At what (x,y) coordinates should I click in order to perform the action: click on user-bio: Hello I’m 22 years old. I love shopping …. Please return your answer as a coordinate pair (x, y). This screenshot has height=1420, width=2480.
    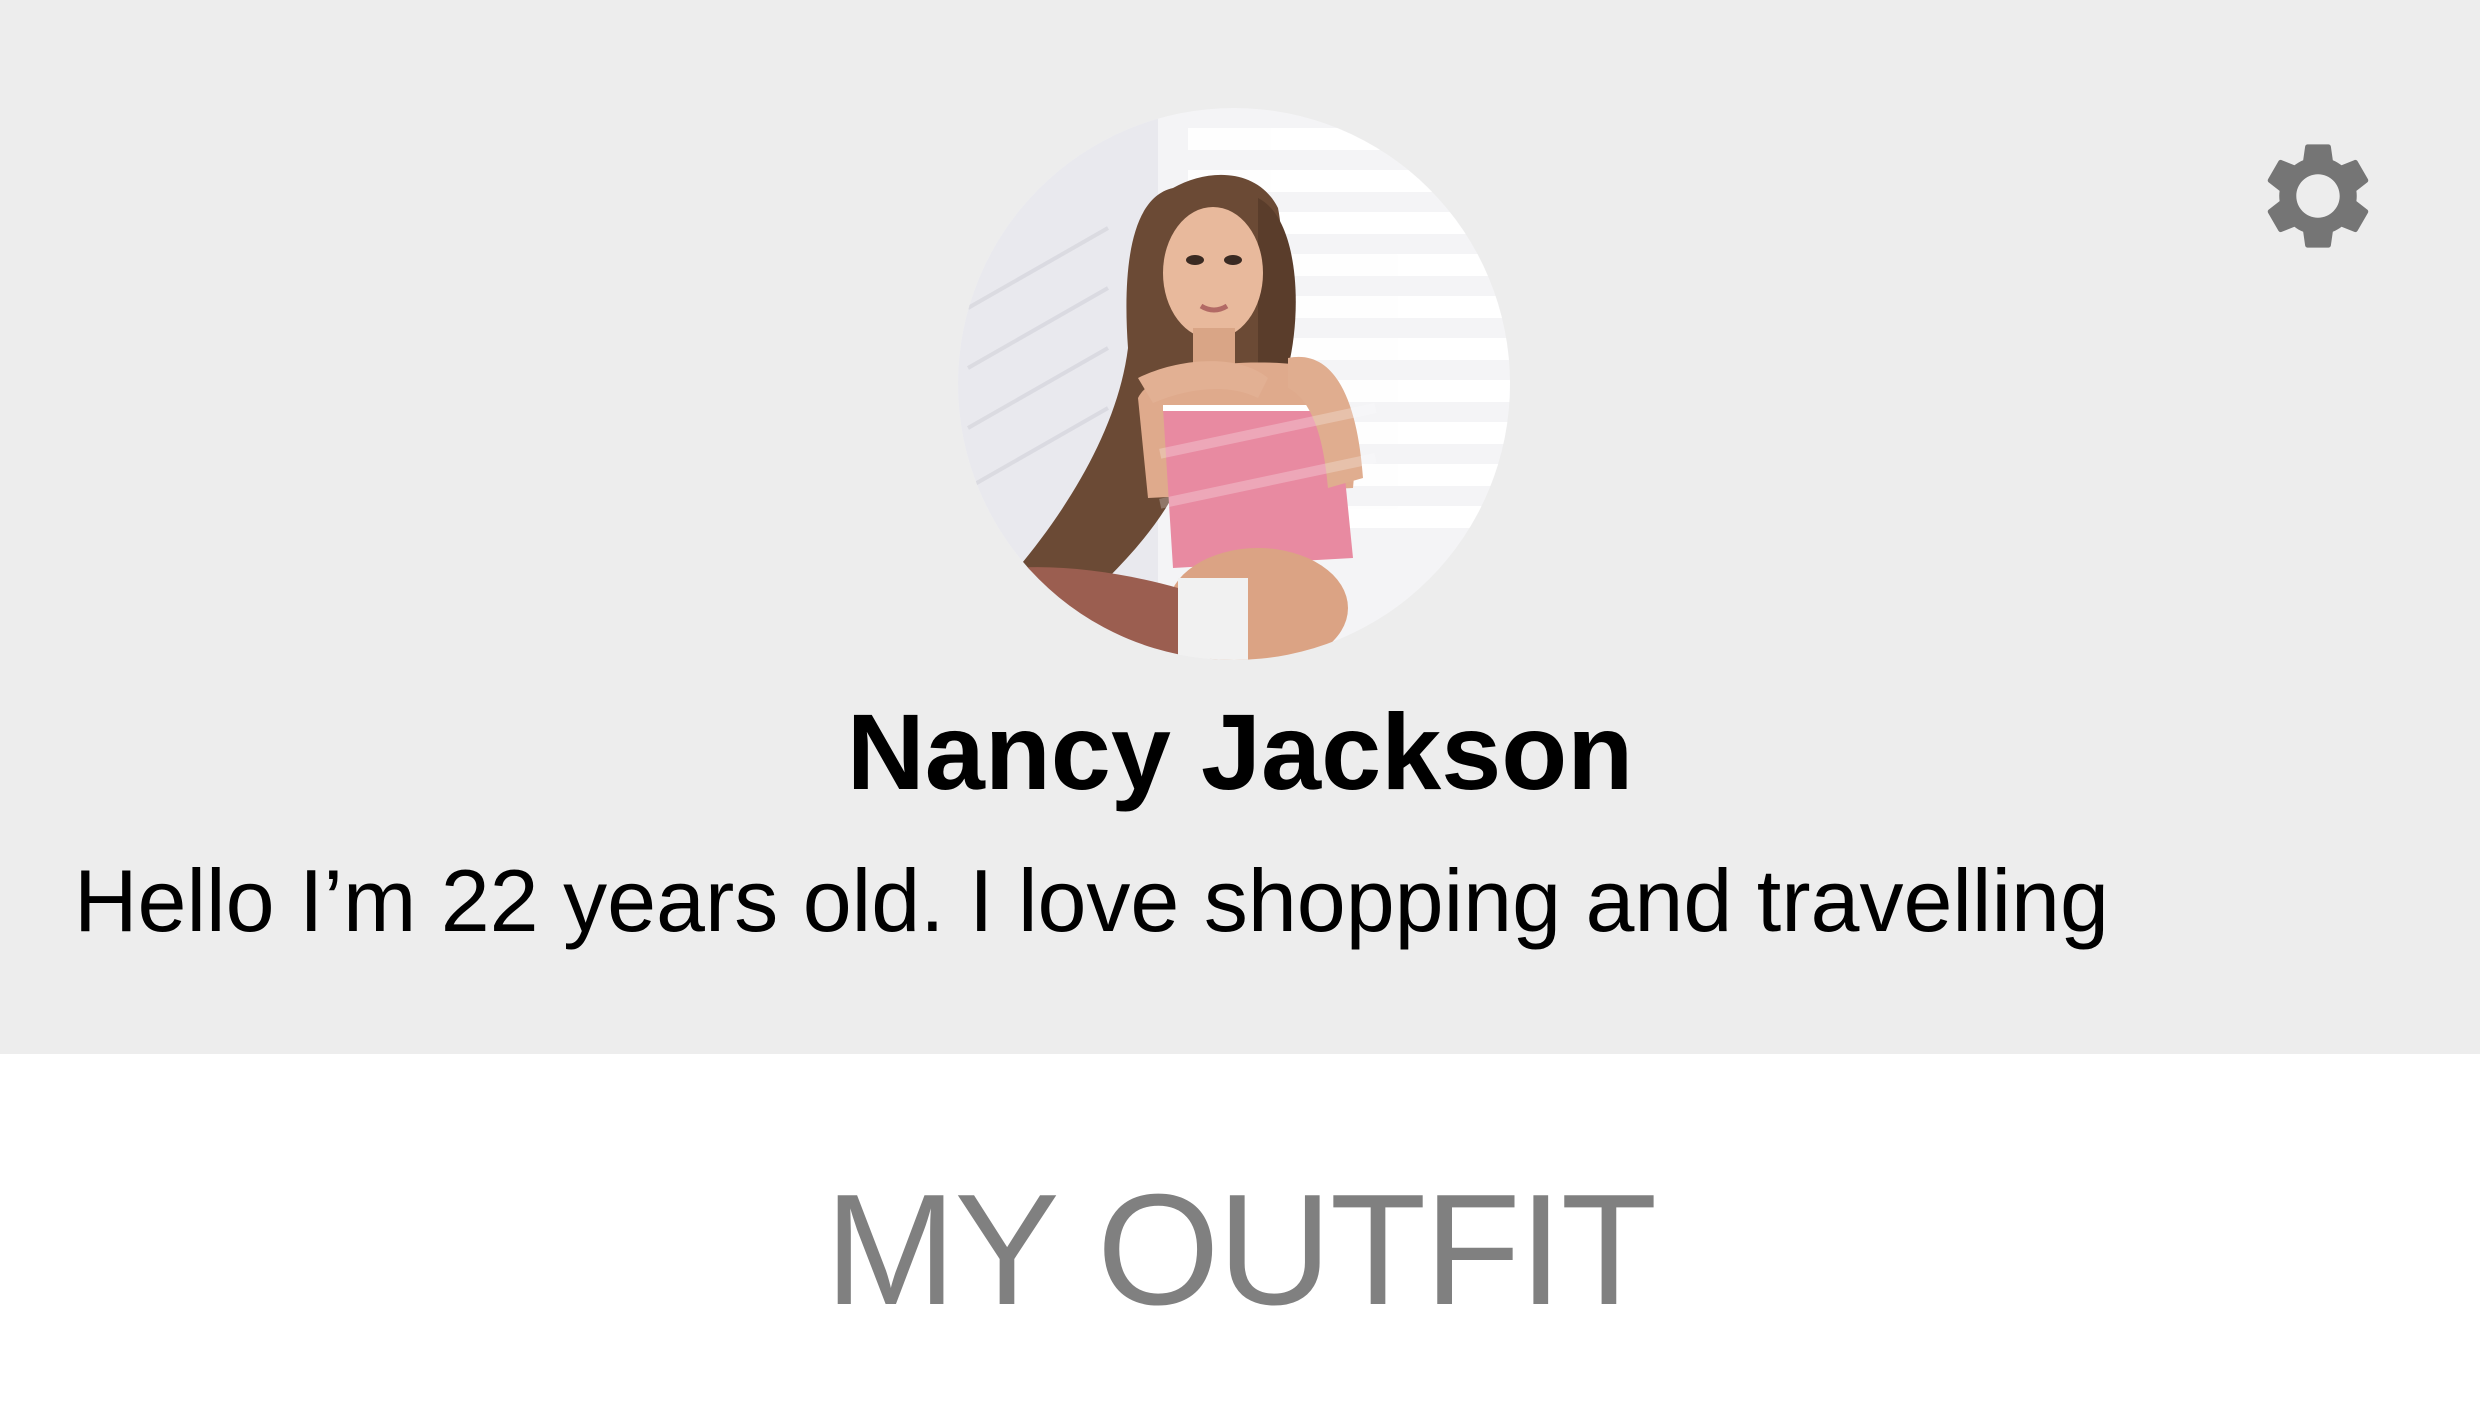
    Looking at the image, I should click on (1091, 900).